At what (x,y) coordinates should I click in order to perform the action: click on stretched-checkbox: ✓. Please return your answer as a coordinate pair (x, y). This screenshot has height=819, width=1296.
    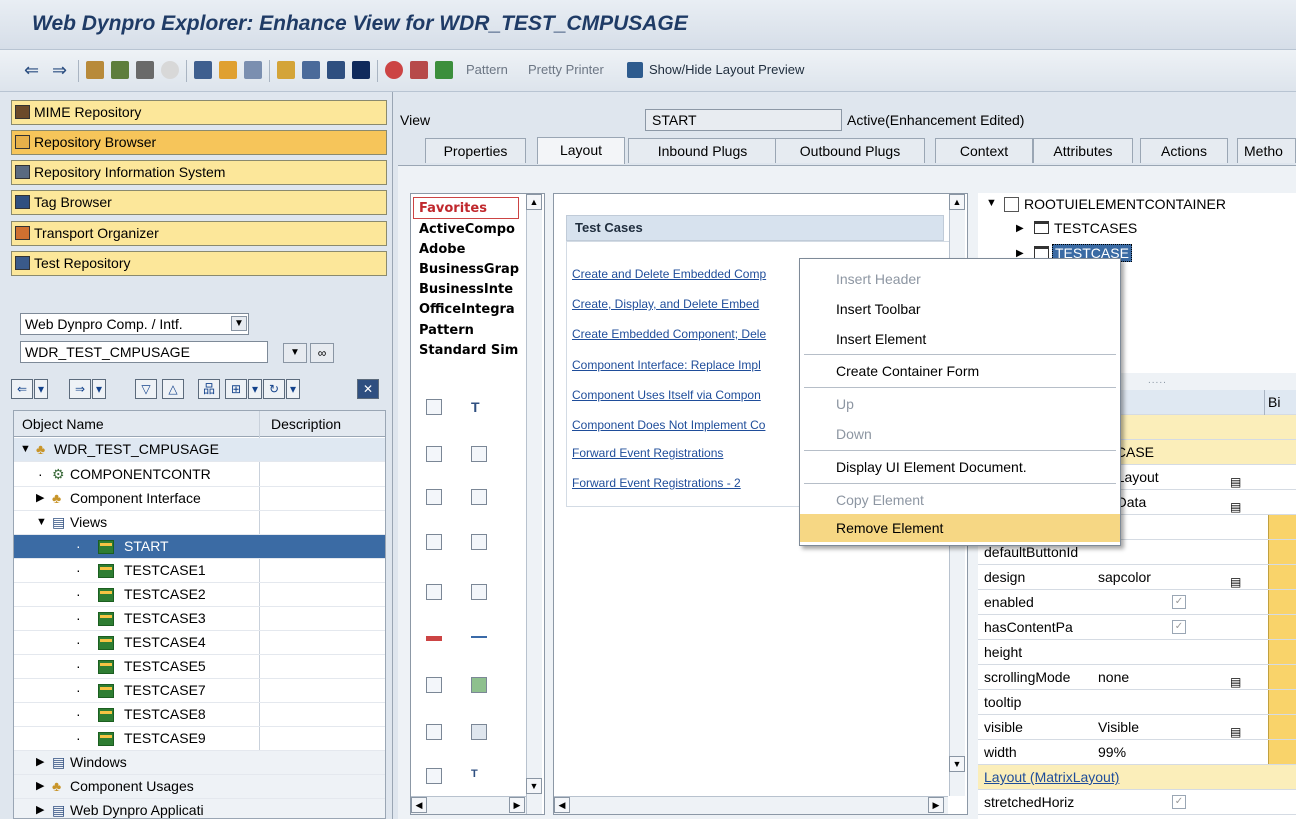
    Looking at the image, I should click on (1179, 802).